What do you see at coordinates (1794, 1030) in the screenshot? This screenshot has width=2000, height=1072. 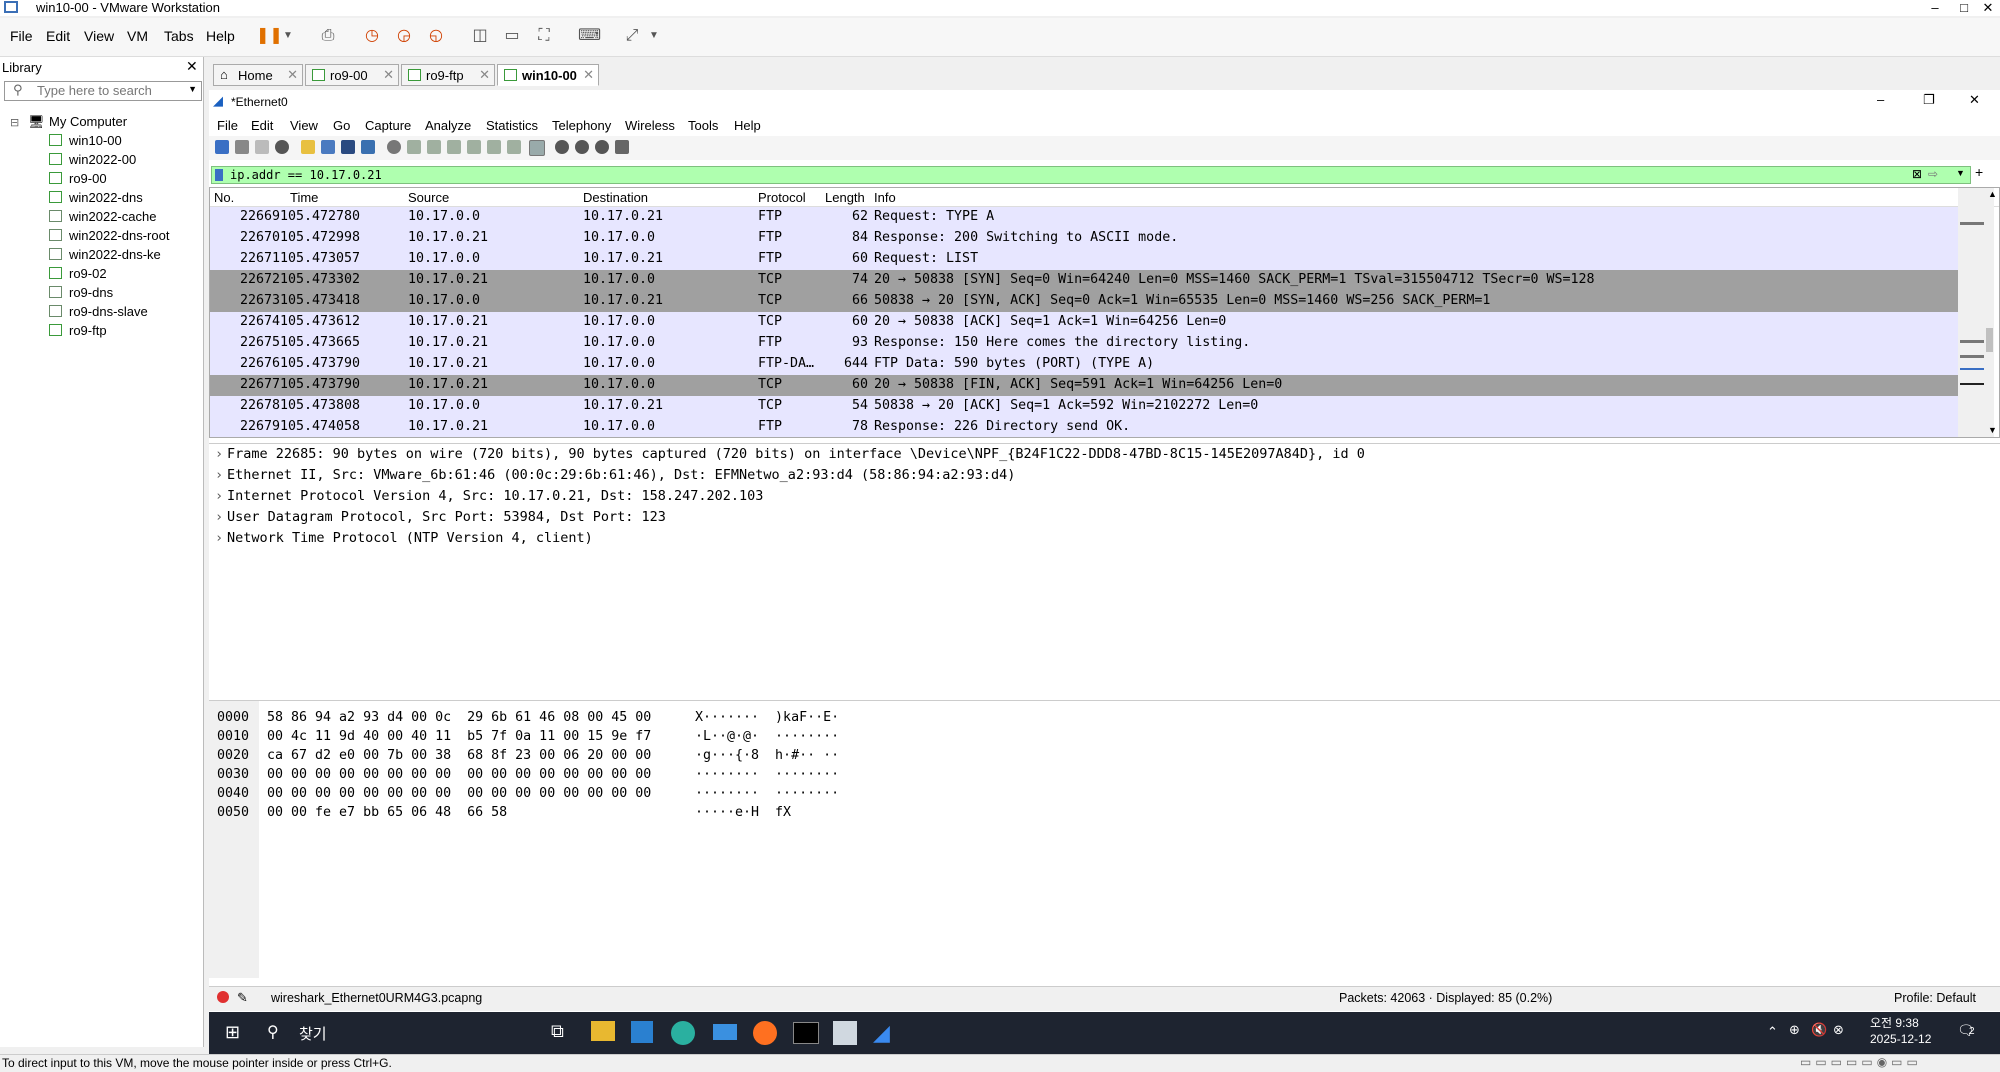 I see `network-icon: ⊕` at bounding box center [1794, 1030].